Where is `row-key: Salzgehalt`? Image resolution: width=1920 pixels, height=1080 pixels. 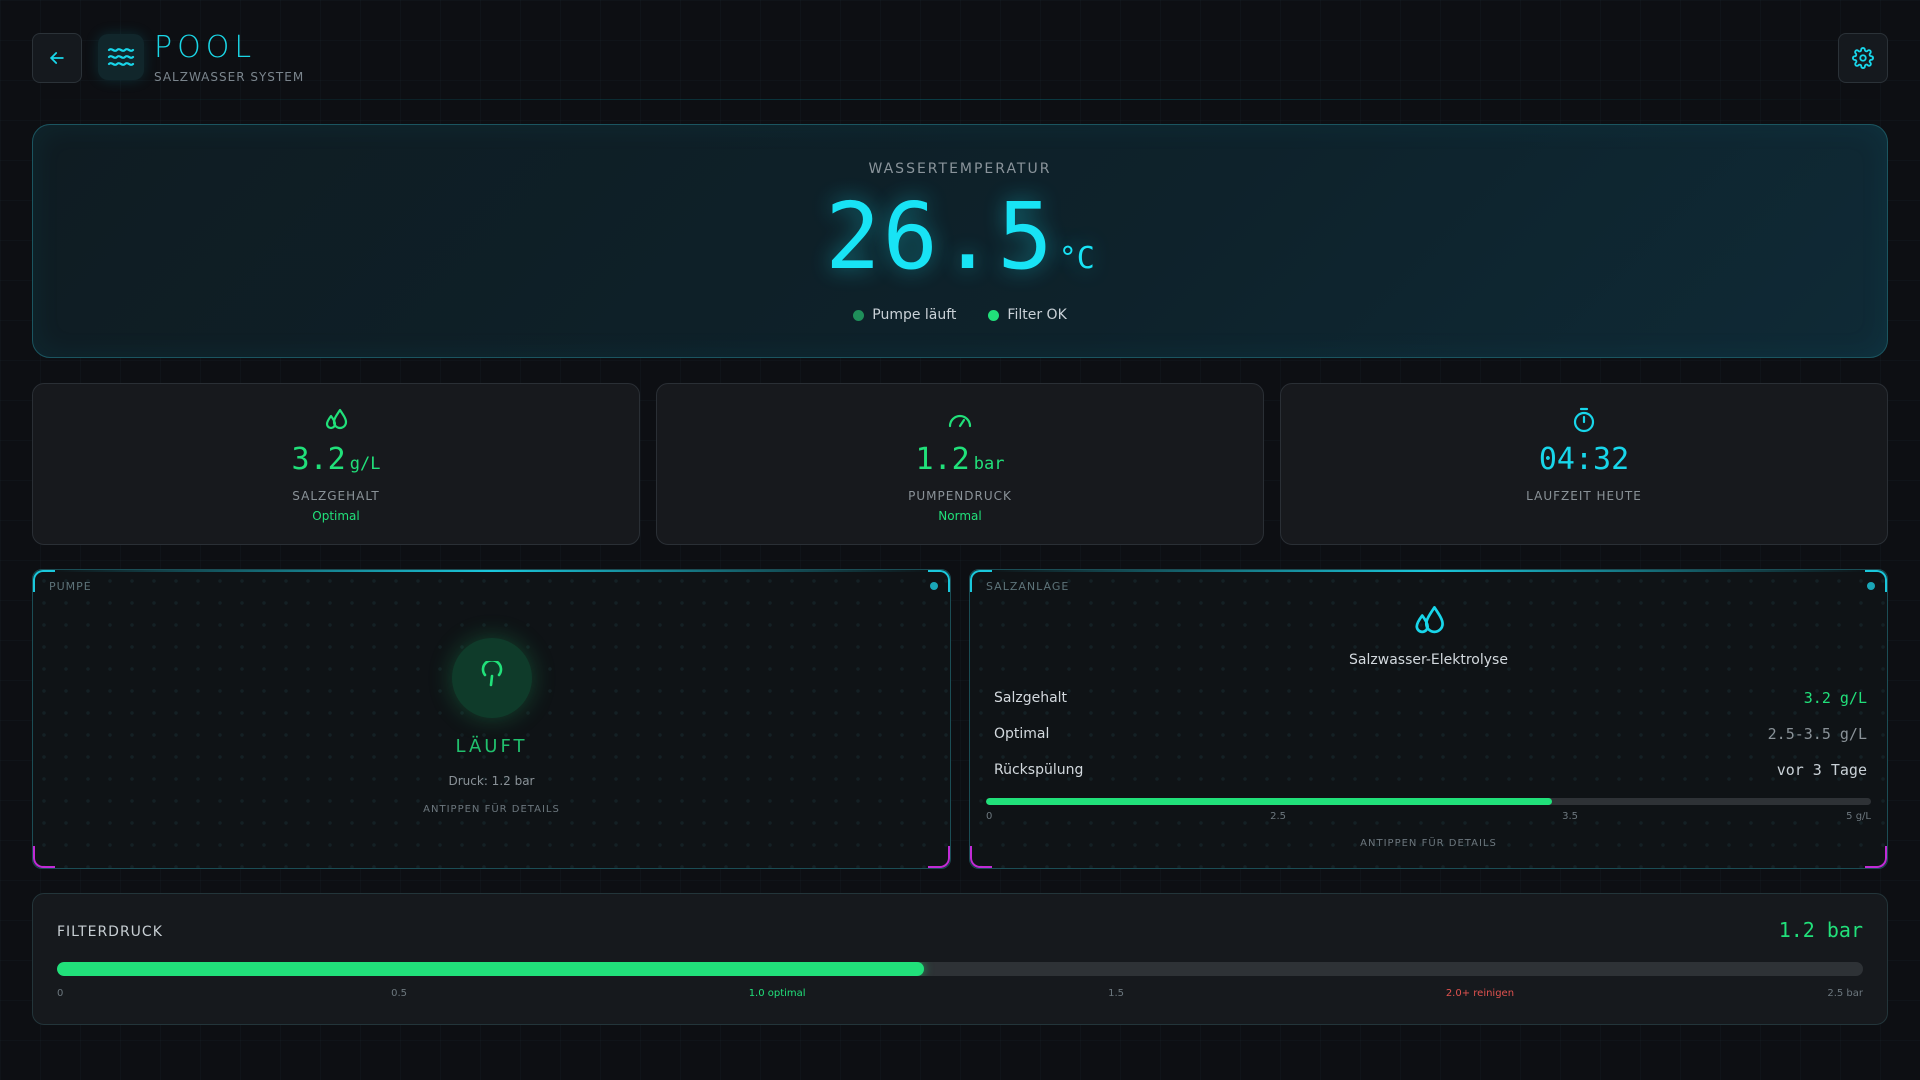
row-key: Salzgehalt is located at coordinates (1031, 698).